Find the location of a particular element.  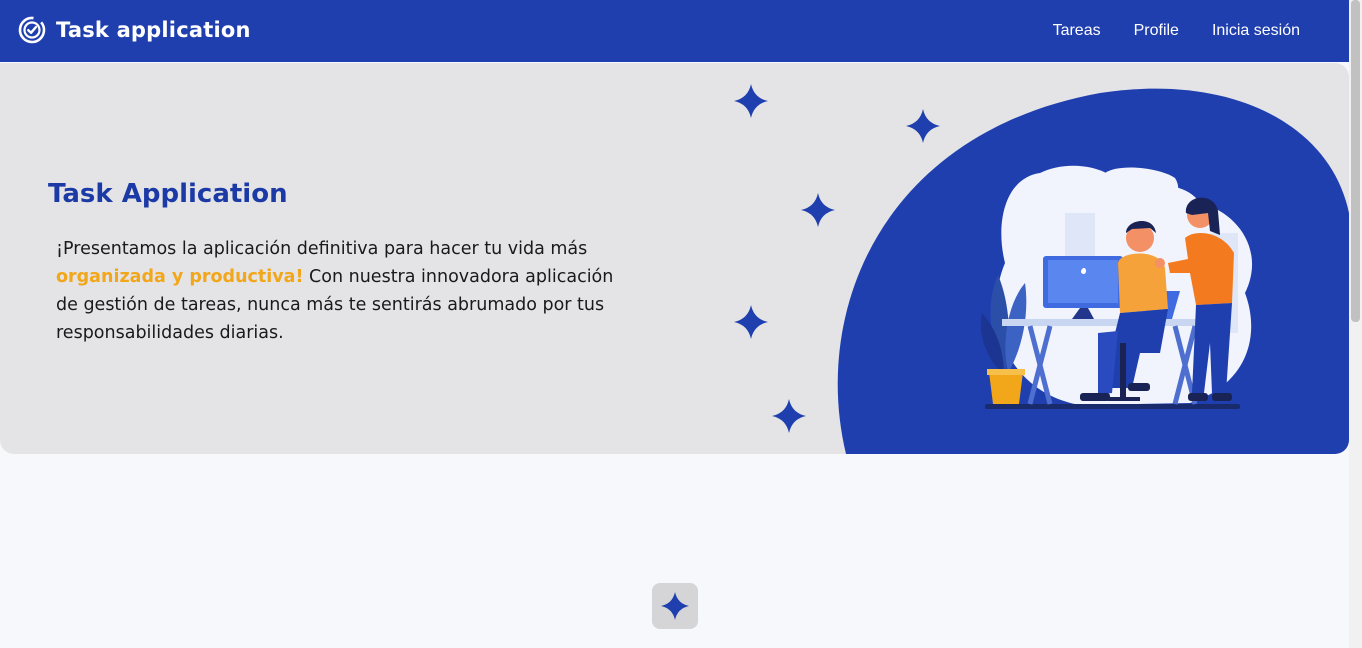

brand-link: Task application is located at coordinates (134, 30).